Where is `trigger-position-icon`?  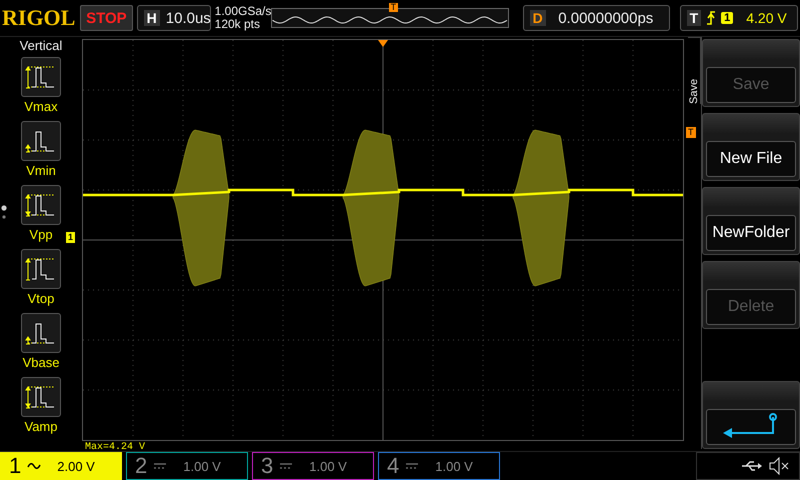 trigger-position-icon is located at coordinates (383, 43).